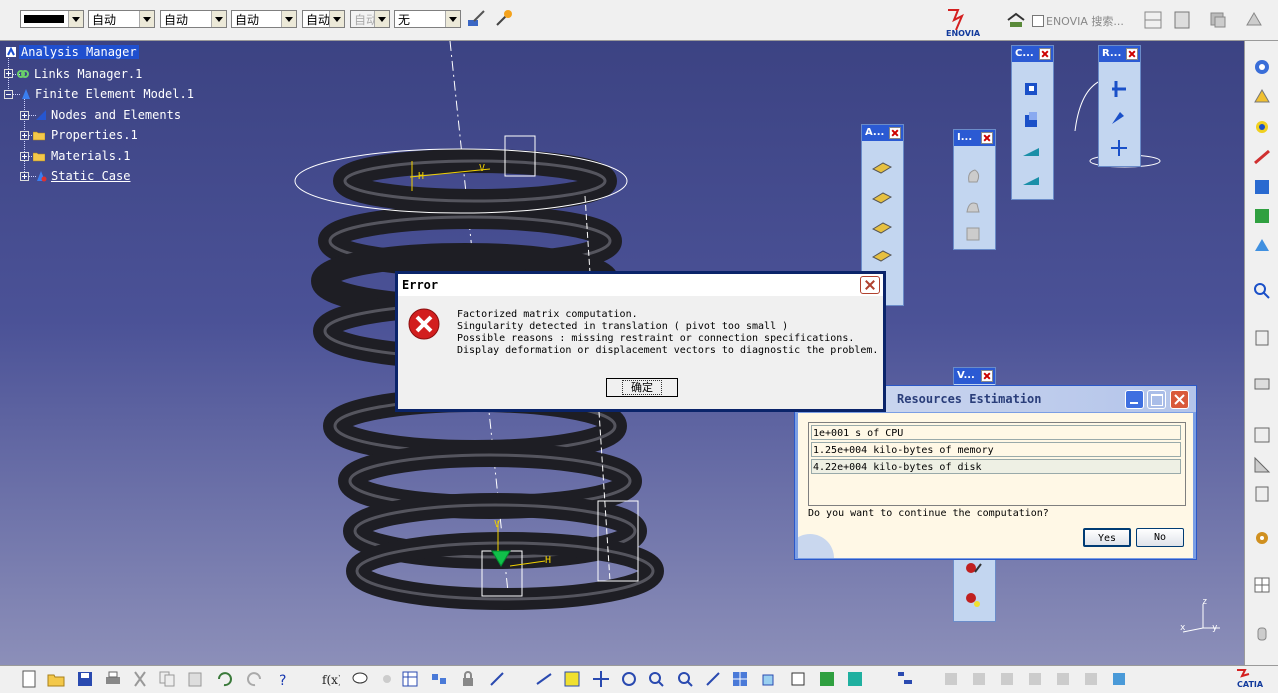  Describe the element at coordinates (1262, 494) in the screenshot. I see `text-icon` at that location.